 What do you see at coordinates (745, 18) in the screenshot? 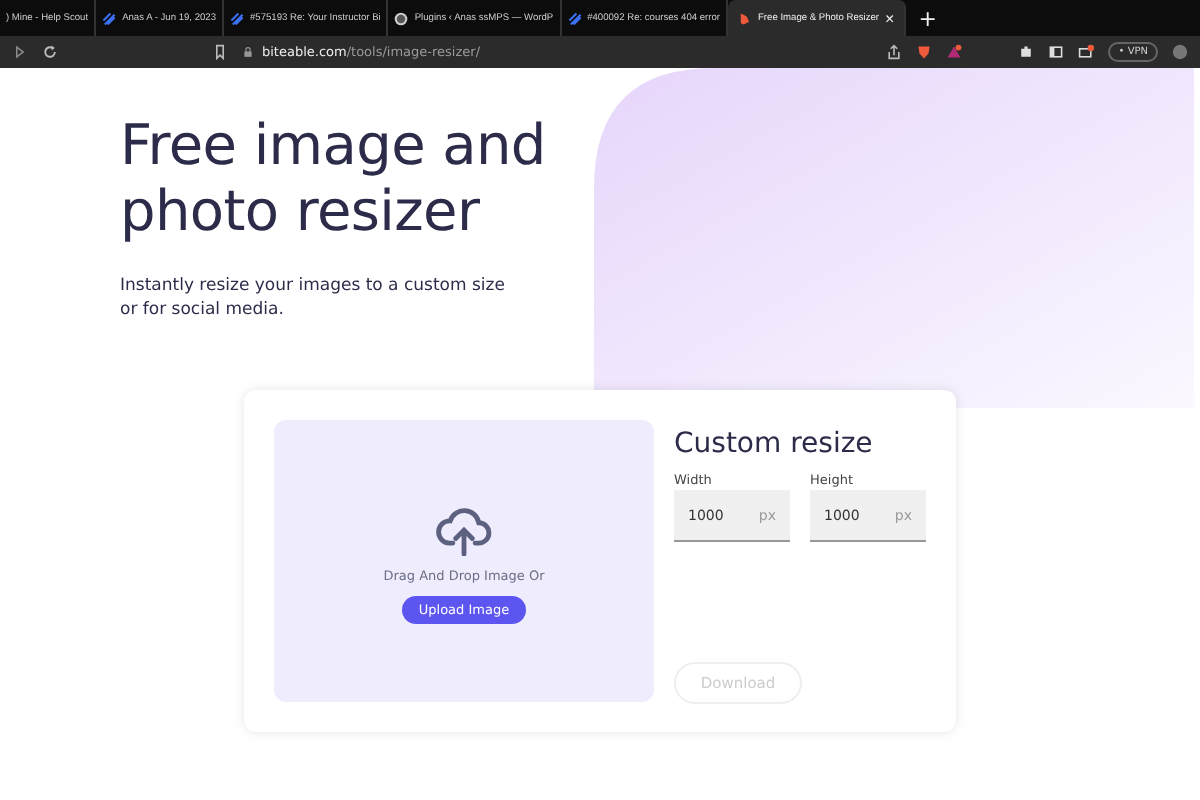
I see `brand-icon` at bounding box center [745, 18].